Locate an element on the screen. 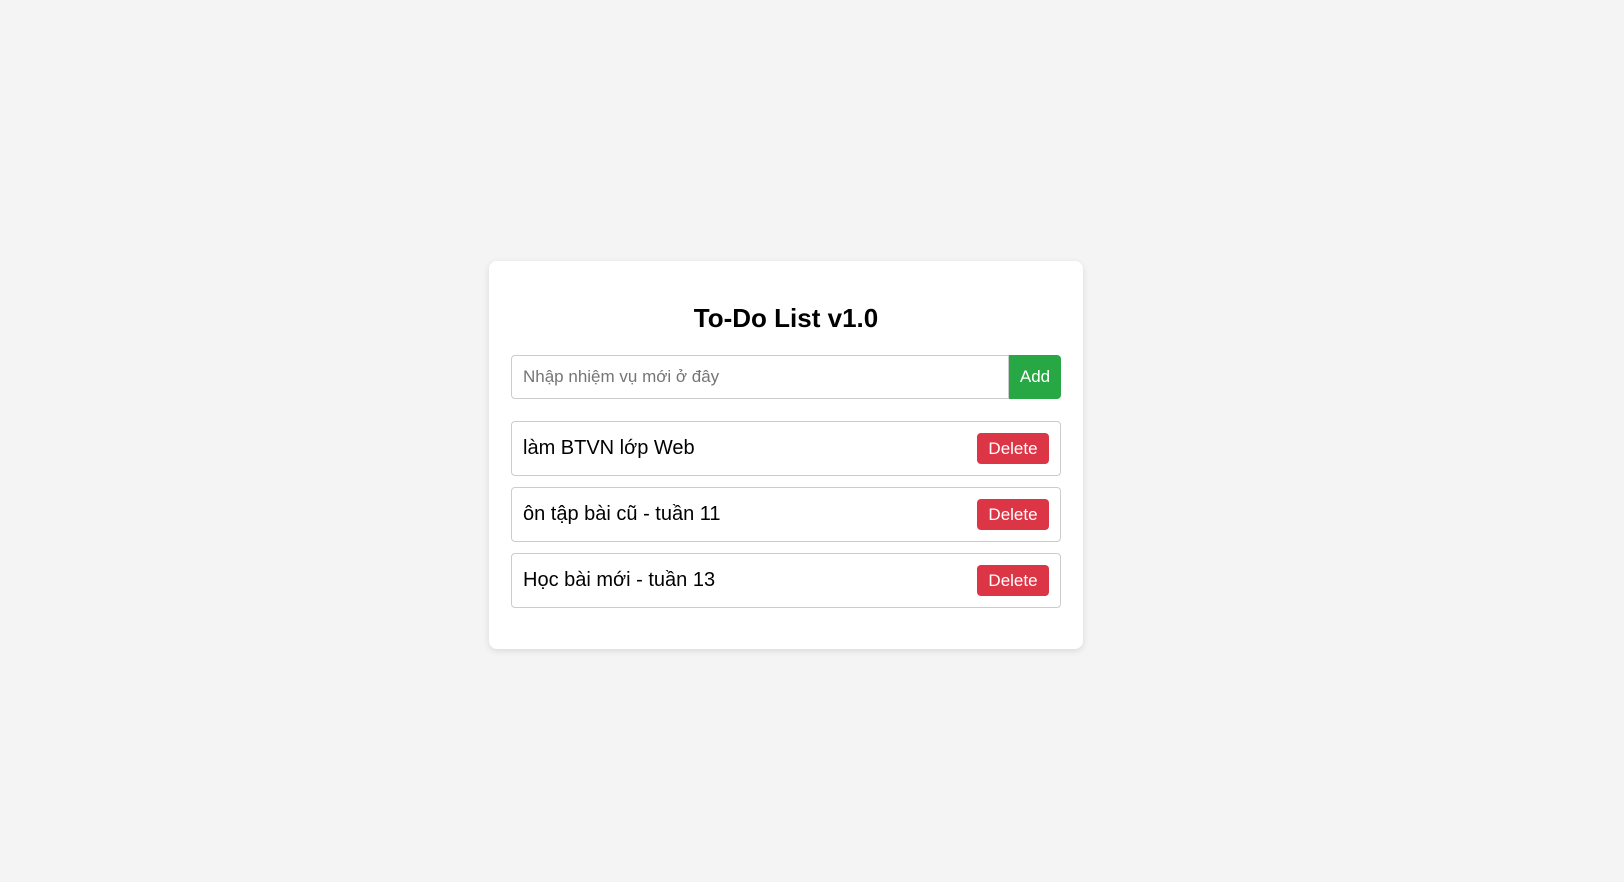 The height and width of the screenshot is (882, 1624). task-text: Học bài mới - tuần 13 is located at coordinates (619, 580).